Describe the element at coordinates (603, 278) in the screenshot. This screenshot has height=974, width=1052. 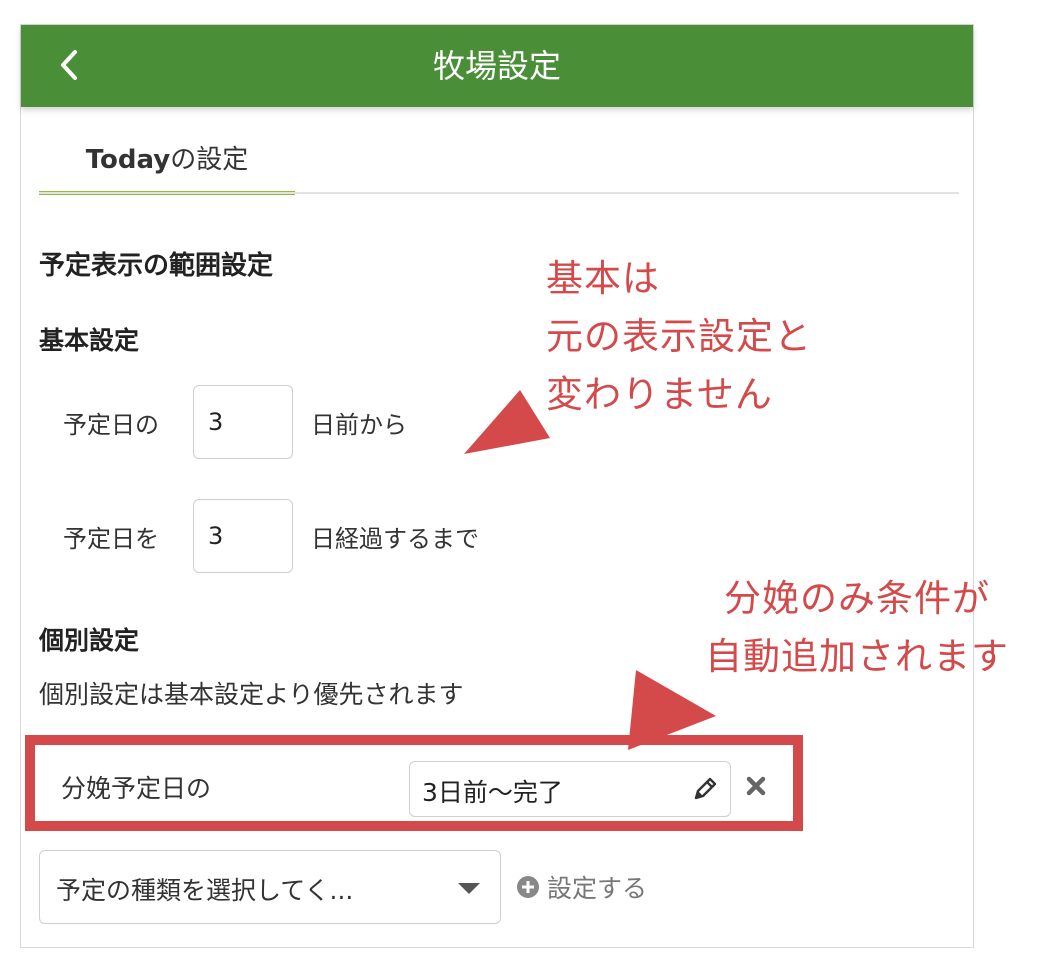
I see `annotation-note-1-line: 基本は` at that location.